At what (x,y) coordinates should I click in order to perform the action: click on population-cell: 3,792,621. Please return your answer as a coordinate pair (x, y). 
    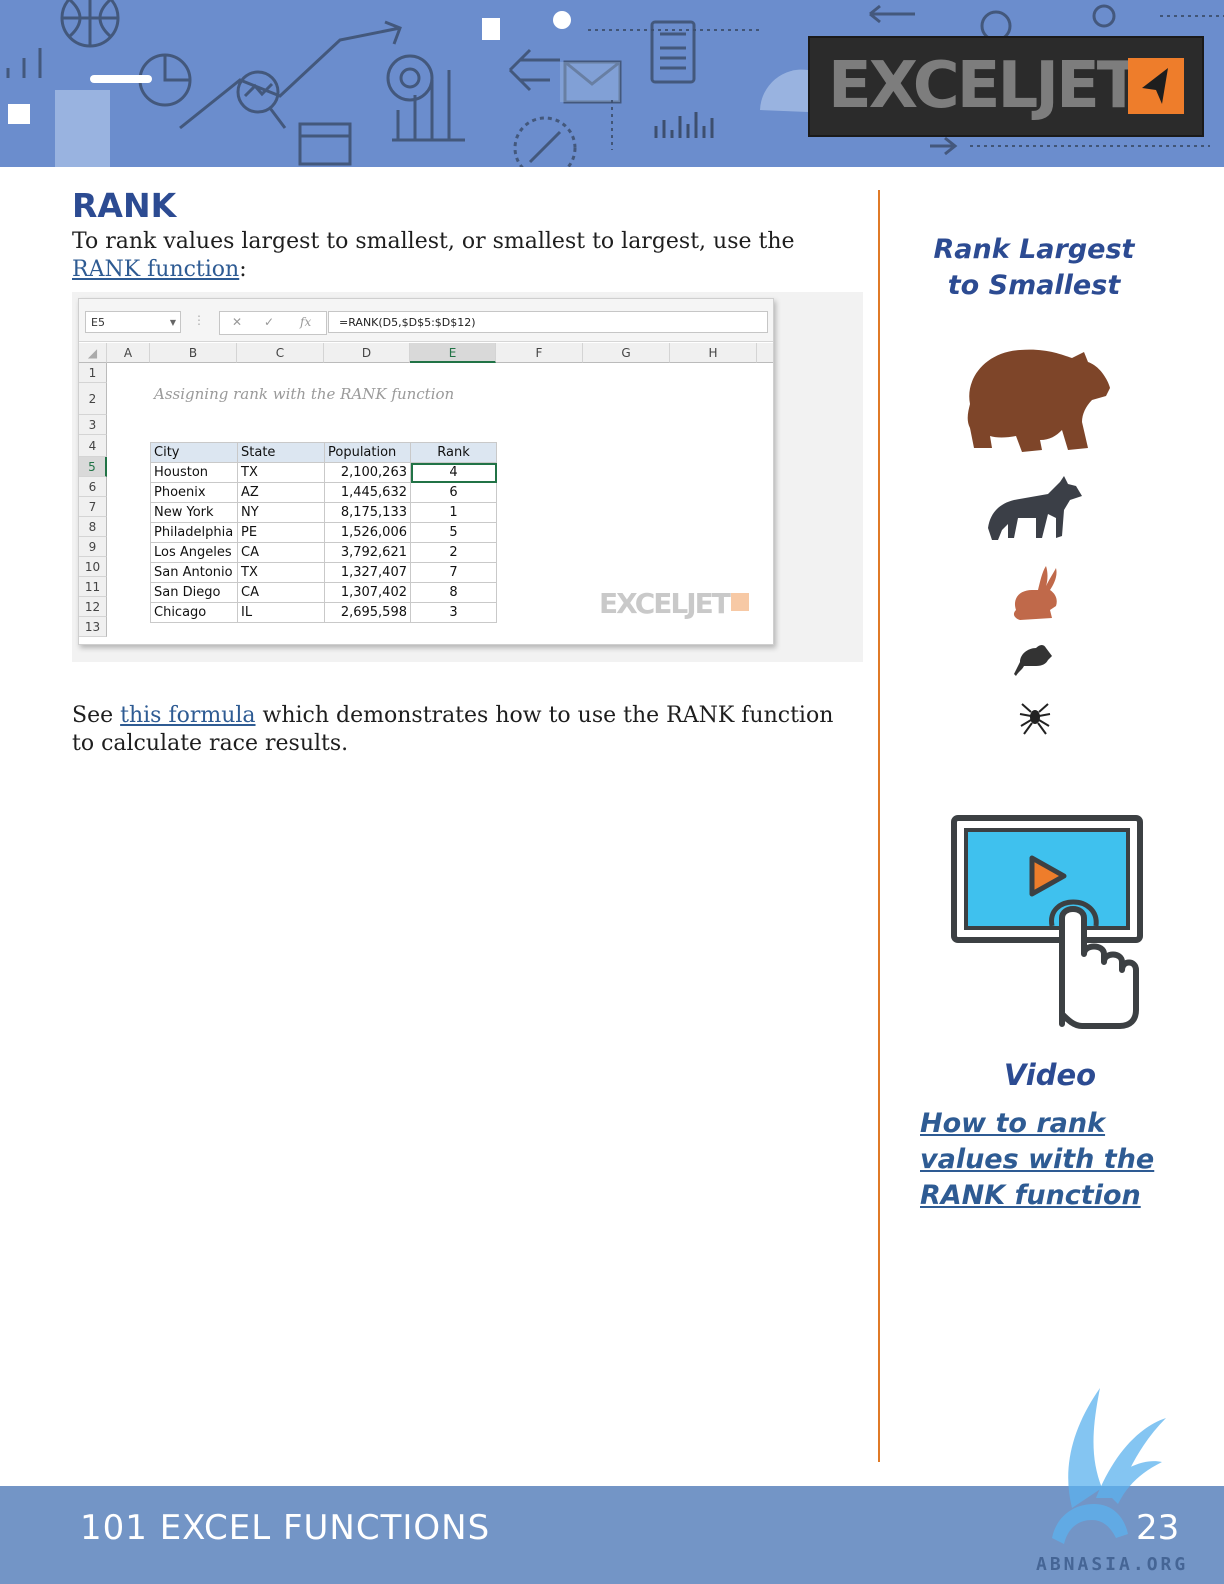
    Looking at the image, I should click on (367, 552).